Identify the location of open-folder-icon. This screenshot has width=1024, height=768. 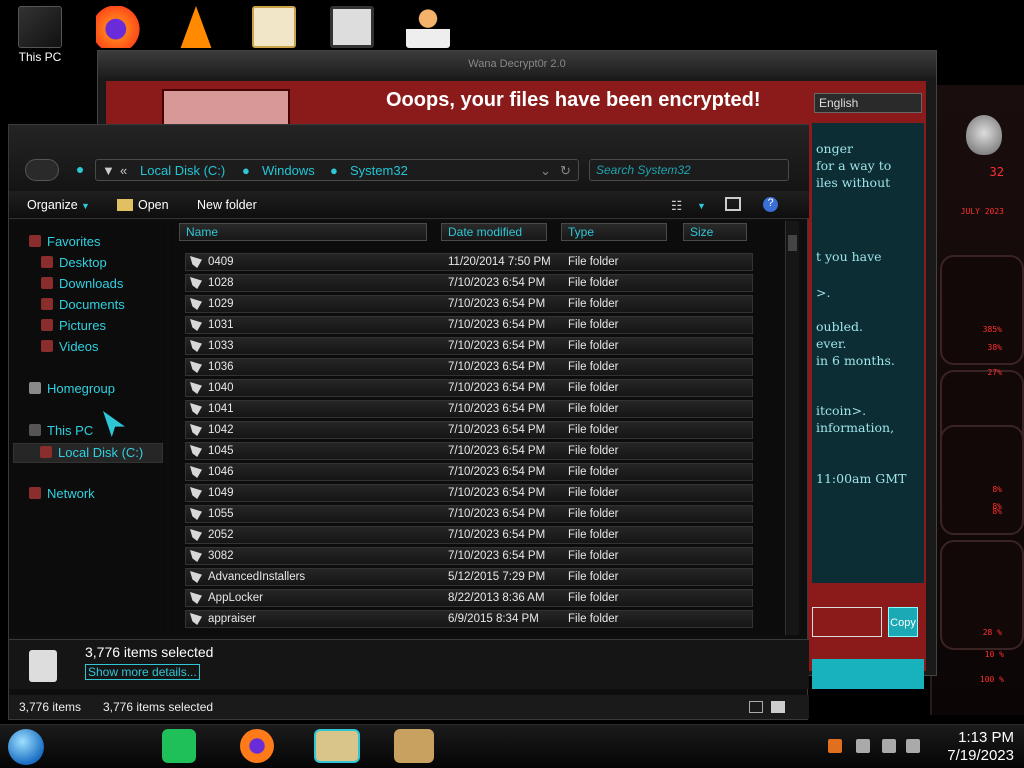
(125, 205).